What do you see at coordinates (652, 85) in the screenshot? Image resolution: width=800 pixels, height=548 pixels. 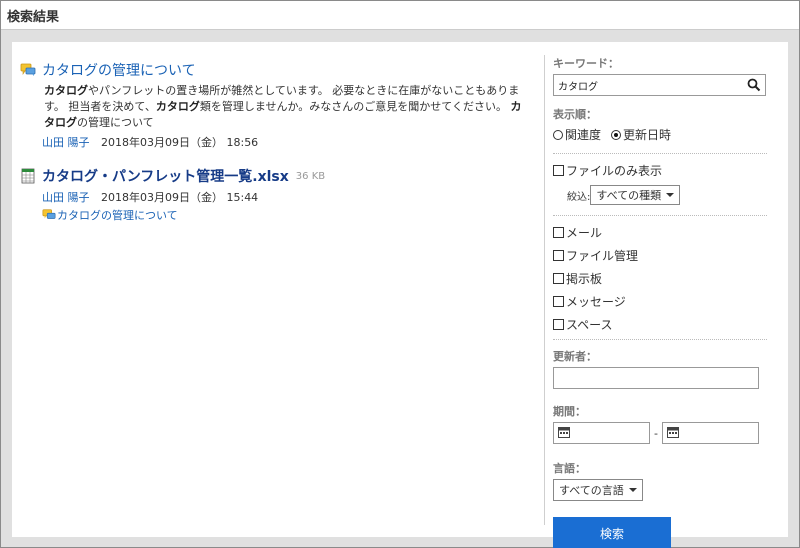 I see `keyword-input` at bounding box center [652, 85].